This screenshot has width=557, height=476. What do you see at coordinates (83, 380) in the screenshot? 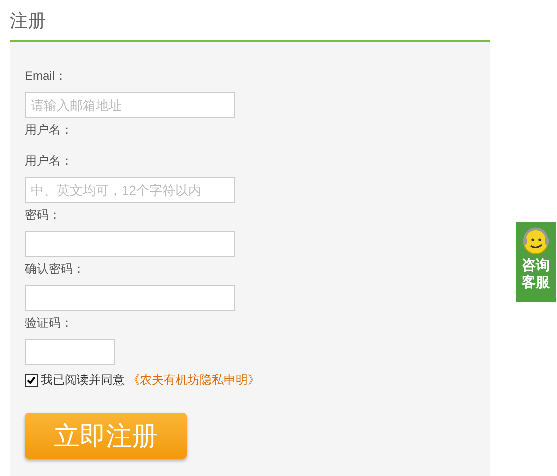
I see `agreement-text: 我已阅读并同意` at bounding box center [83, 380].